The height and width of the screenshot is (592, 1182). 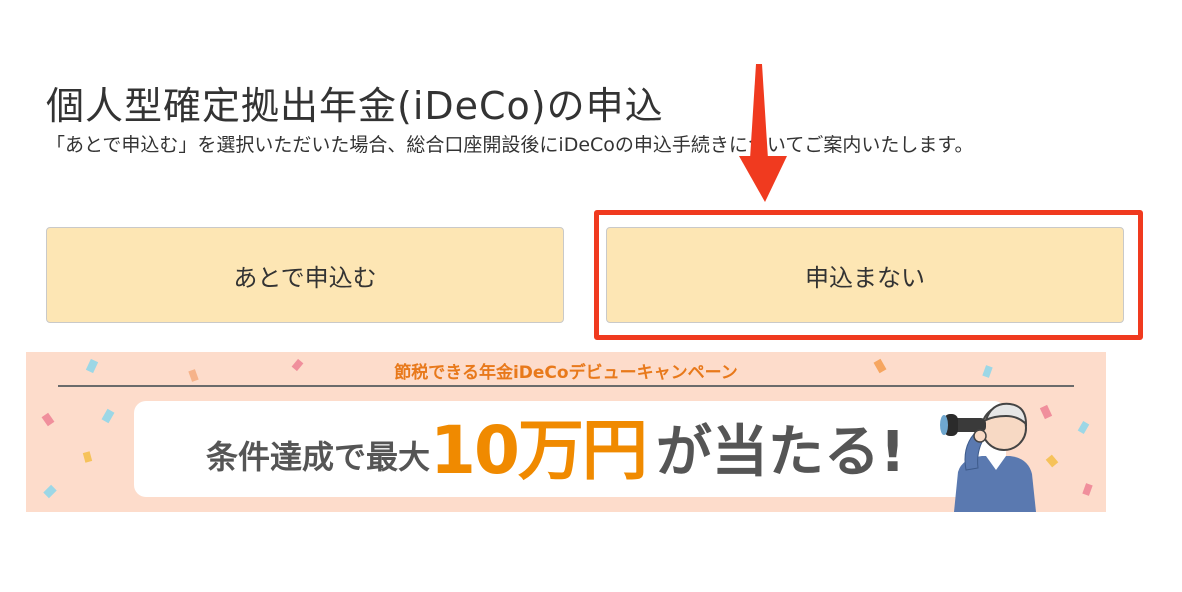 What do you see at coordinates (305, 275) in the screenshot?
I see `apply-later-button: あとで申込む` at bounding box center [305, 275].